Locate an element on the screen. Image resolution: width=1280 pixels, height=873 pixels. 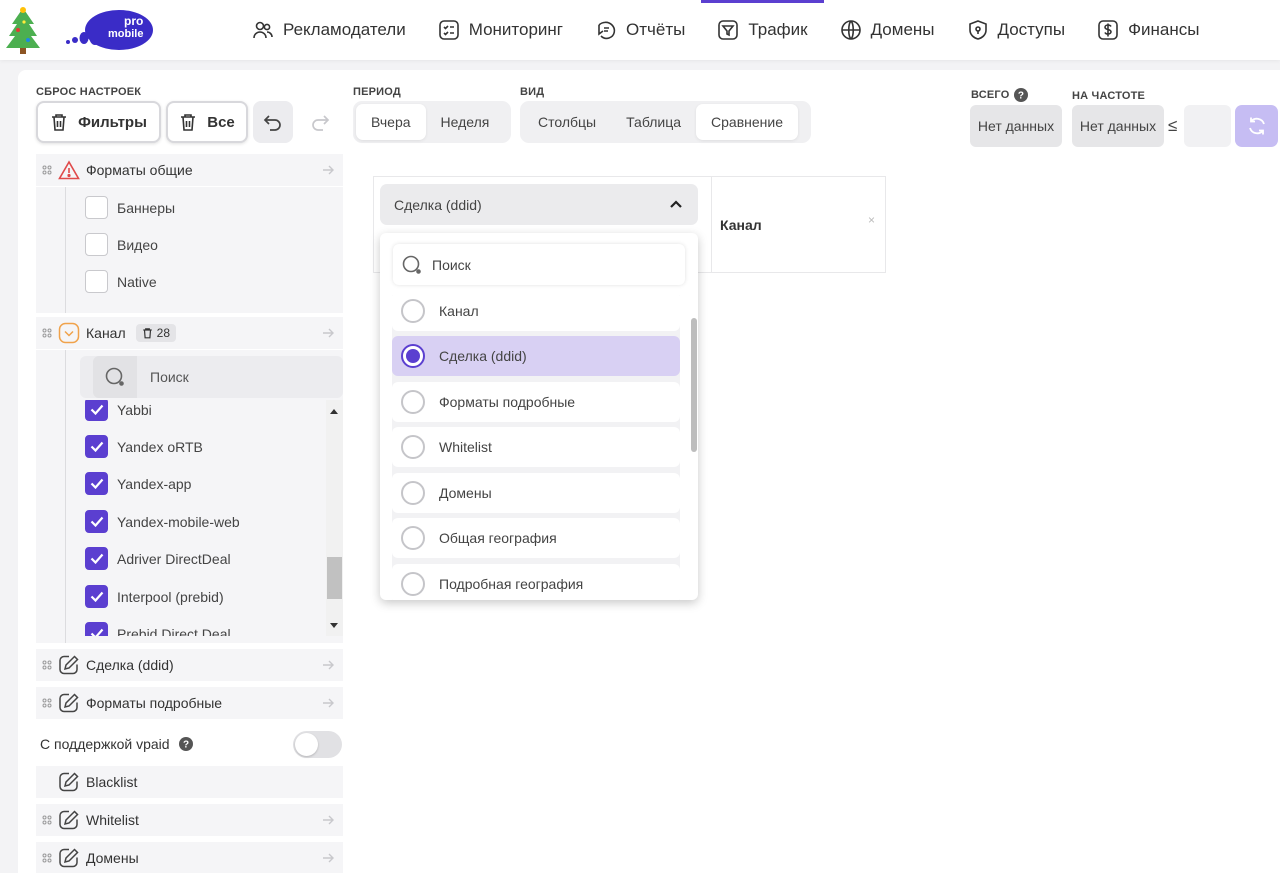
checkbox-row-prebid-direct: Prebid Direct Deal is located at coordinates (158, 629).